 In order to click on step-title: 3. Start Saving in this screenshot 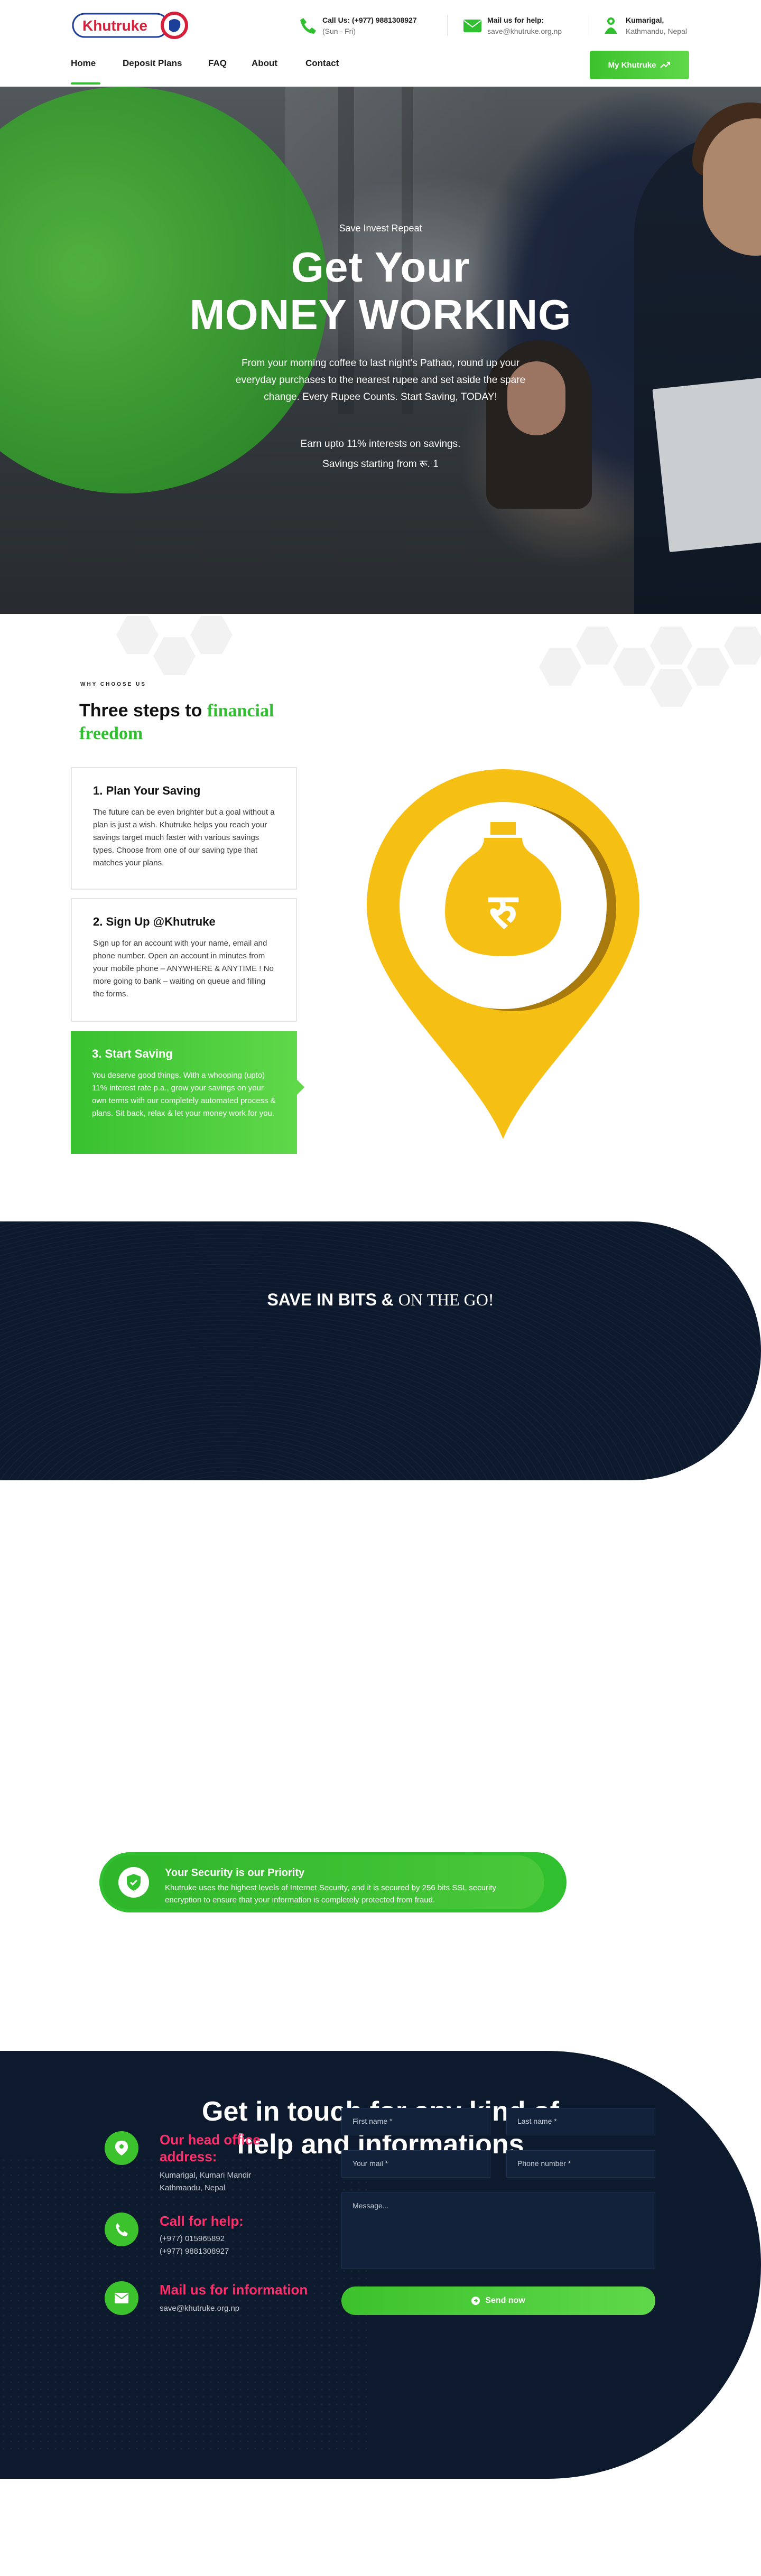, I will do `click(133, 1053)`.